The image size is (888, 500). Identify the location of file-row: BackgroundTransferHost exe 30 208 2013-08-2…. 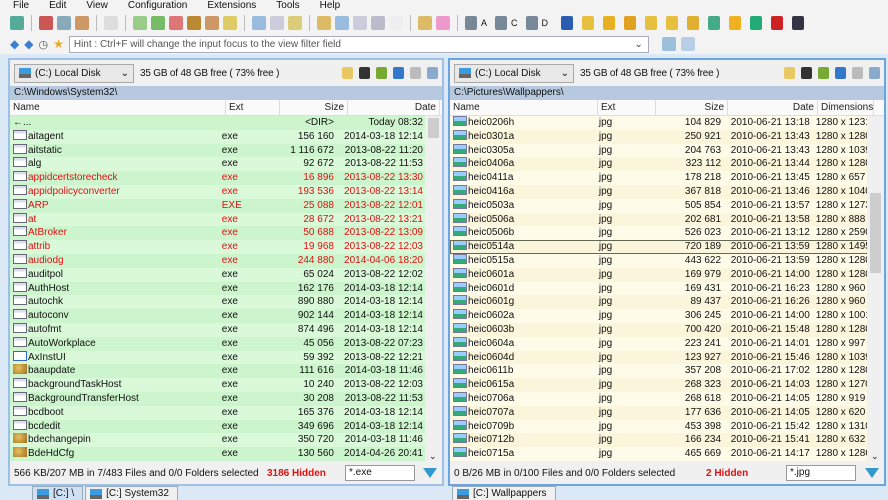
(218, 398).